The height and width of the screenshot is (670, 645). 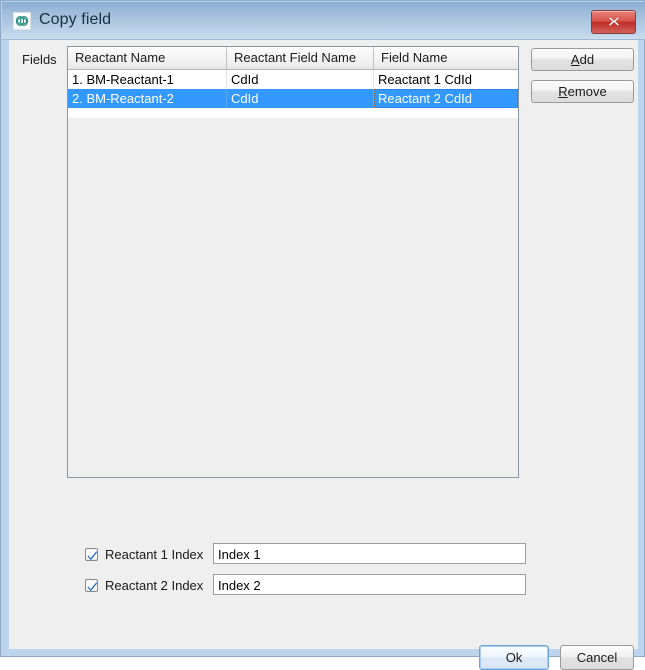 I want to click on cell-reactant-name: 2. BM-Reactant-2, so click(x=147, y=98).